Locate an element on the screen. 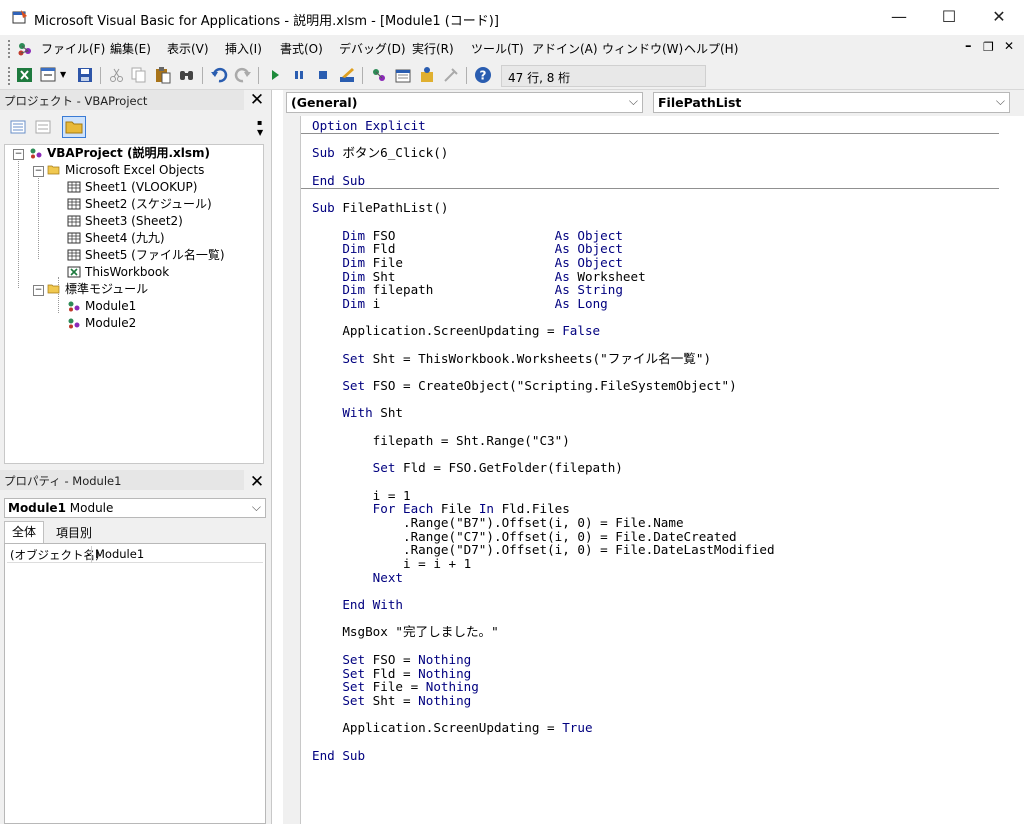  tree-item-sheet2: Sheet2 (スケジュール) is located at coordinates (139, 204).